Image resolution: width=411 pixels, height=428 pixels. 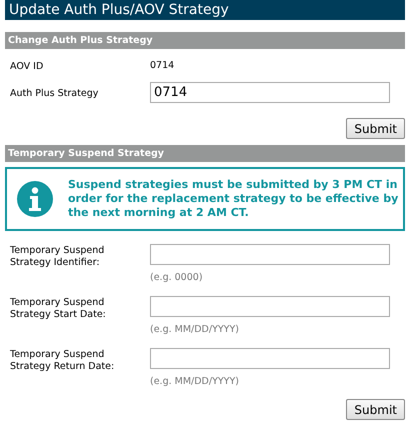 I want to click on field-value: 0714, so click(x=163, y=65).